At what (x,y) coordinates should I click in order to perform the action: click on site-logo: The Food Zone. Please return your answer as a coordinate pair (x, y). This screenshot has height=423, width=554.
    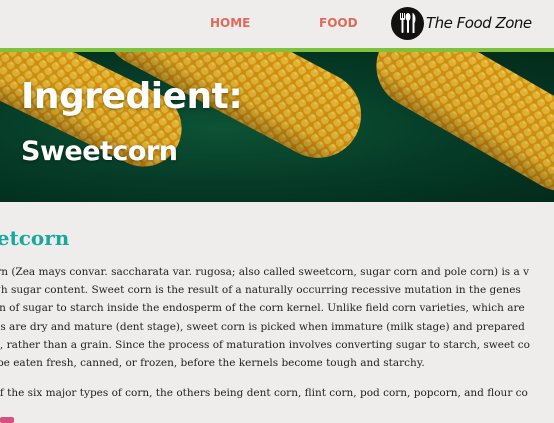
    Looking at the image, I should click on (461, 23).